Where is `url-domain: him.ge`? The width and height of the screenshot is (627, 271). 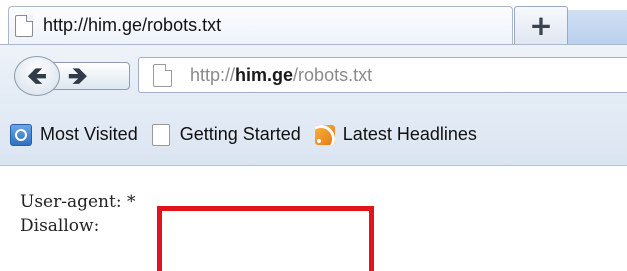 url-domain: him.ge is located at coordinates (264, 74).